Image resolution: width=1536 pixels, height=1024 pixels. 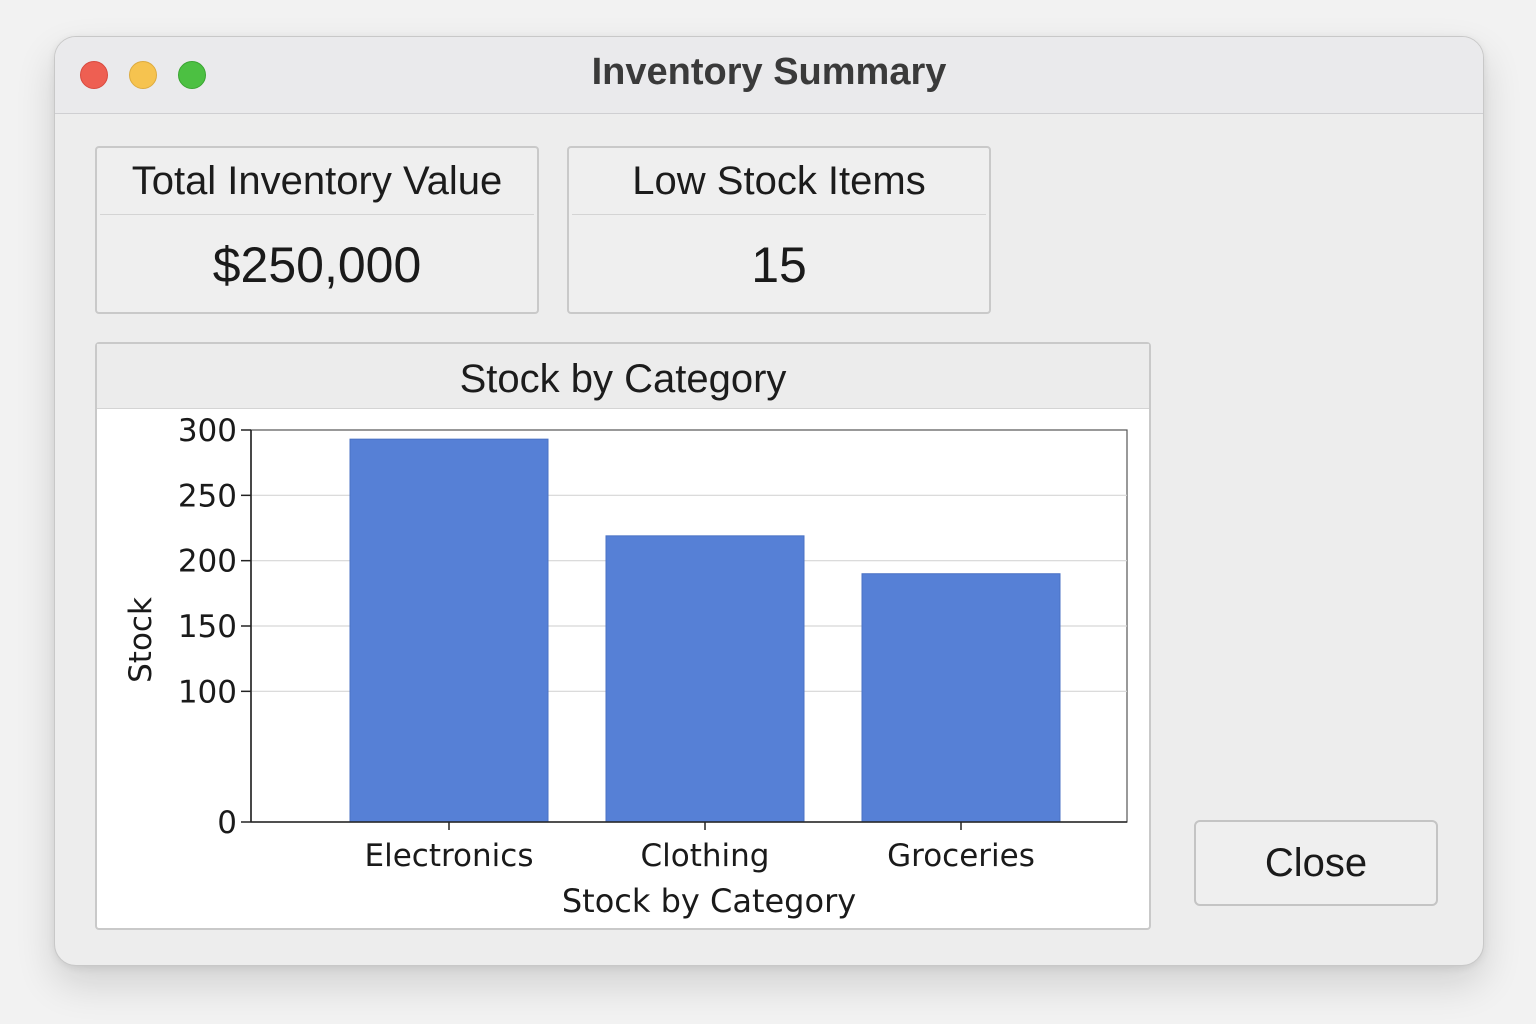 I want to click on total-inventory-value-card: Total Inventory Value $250,000, so click(x=317, y=230).